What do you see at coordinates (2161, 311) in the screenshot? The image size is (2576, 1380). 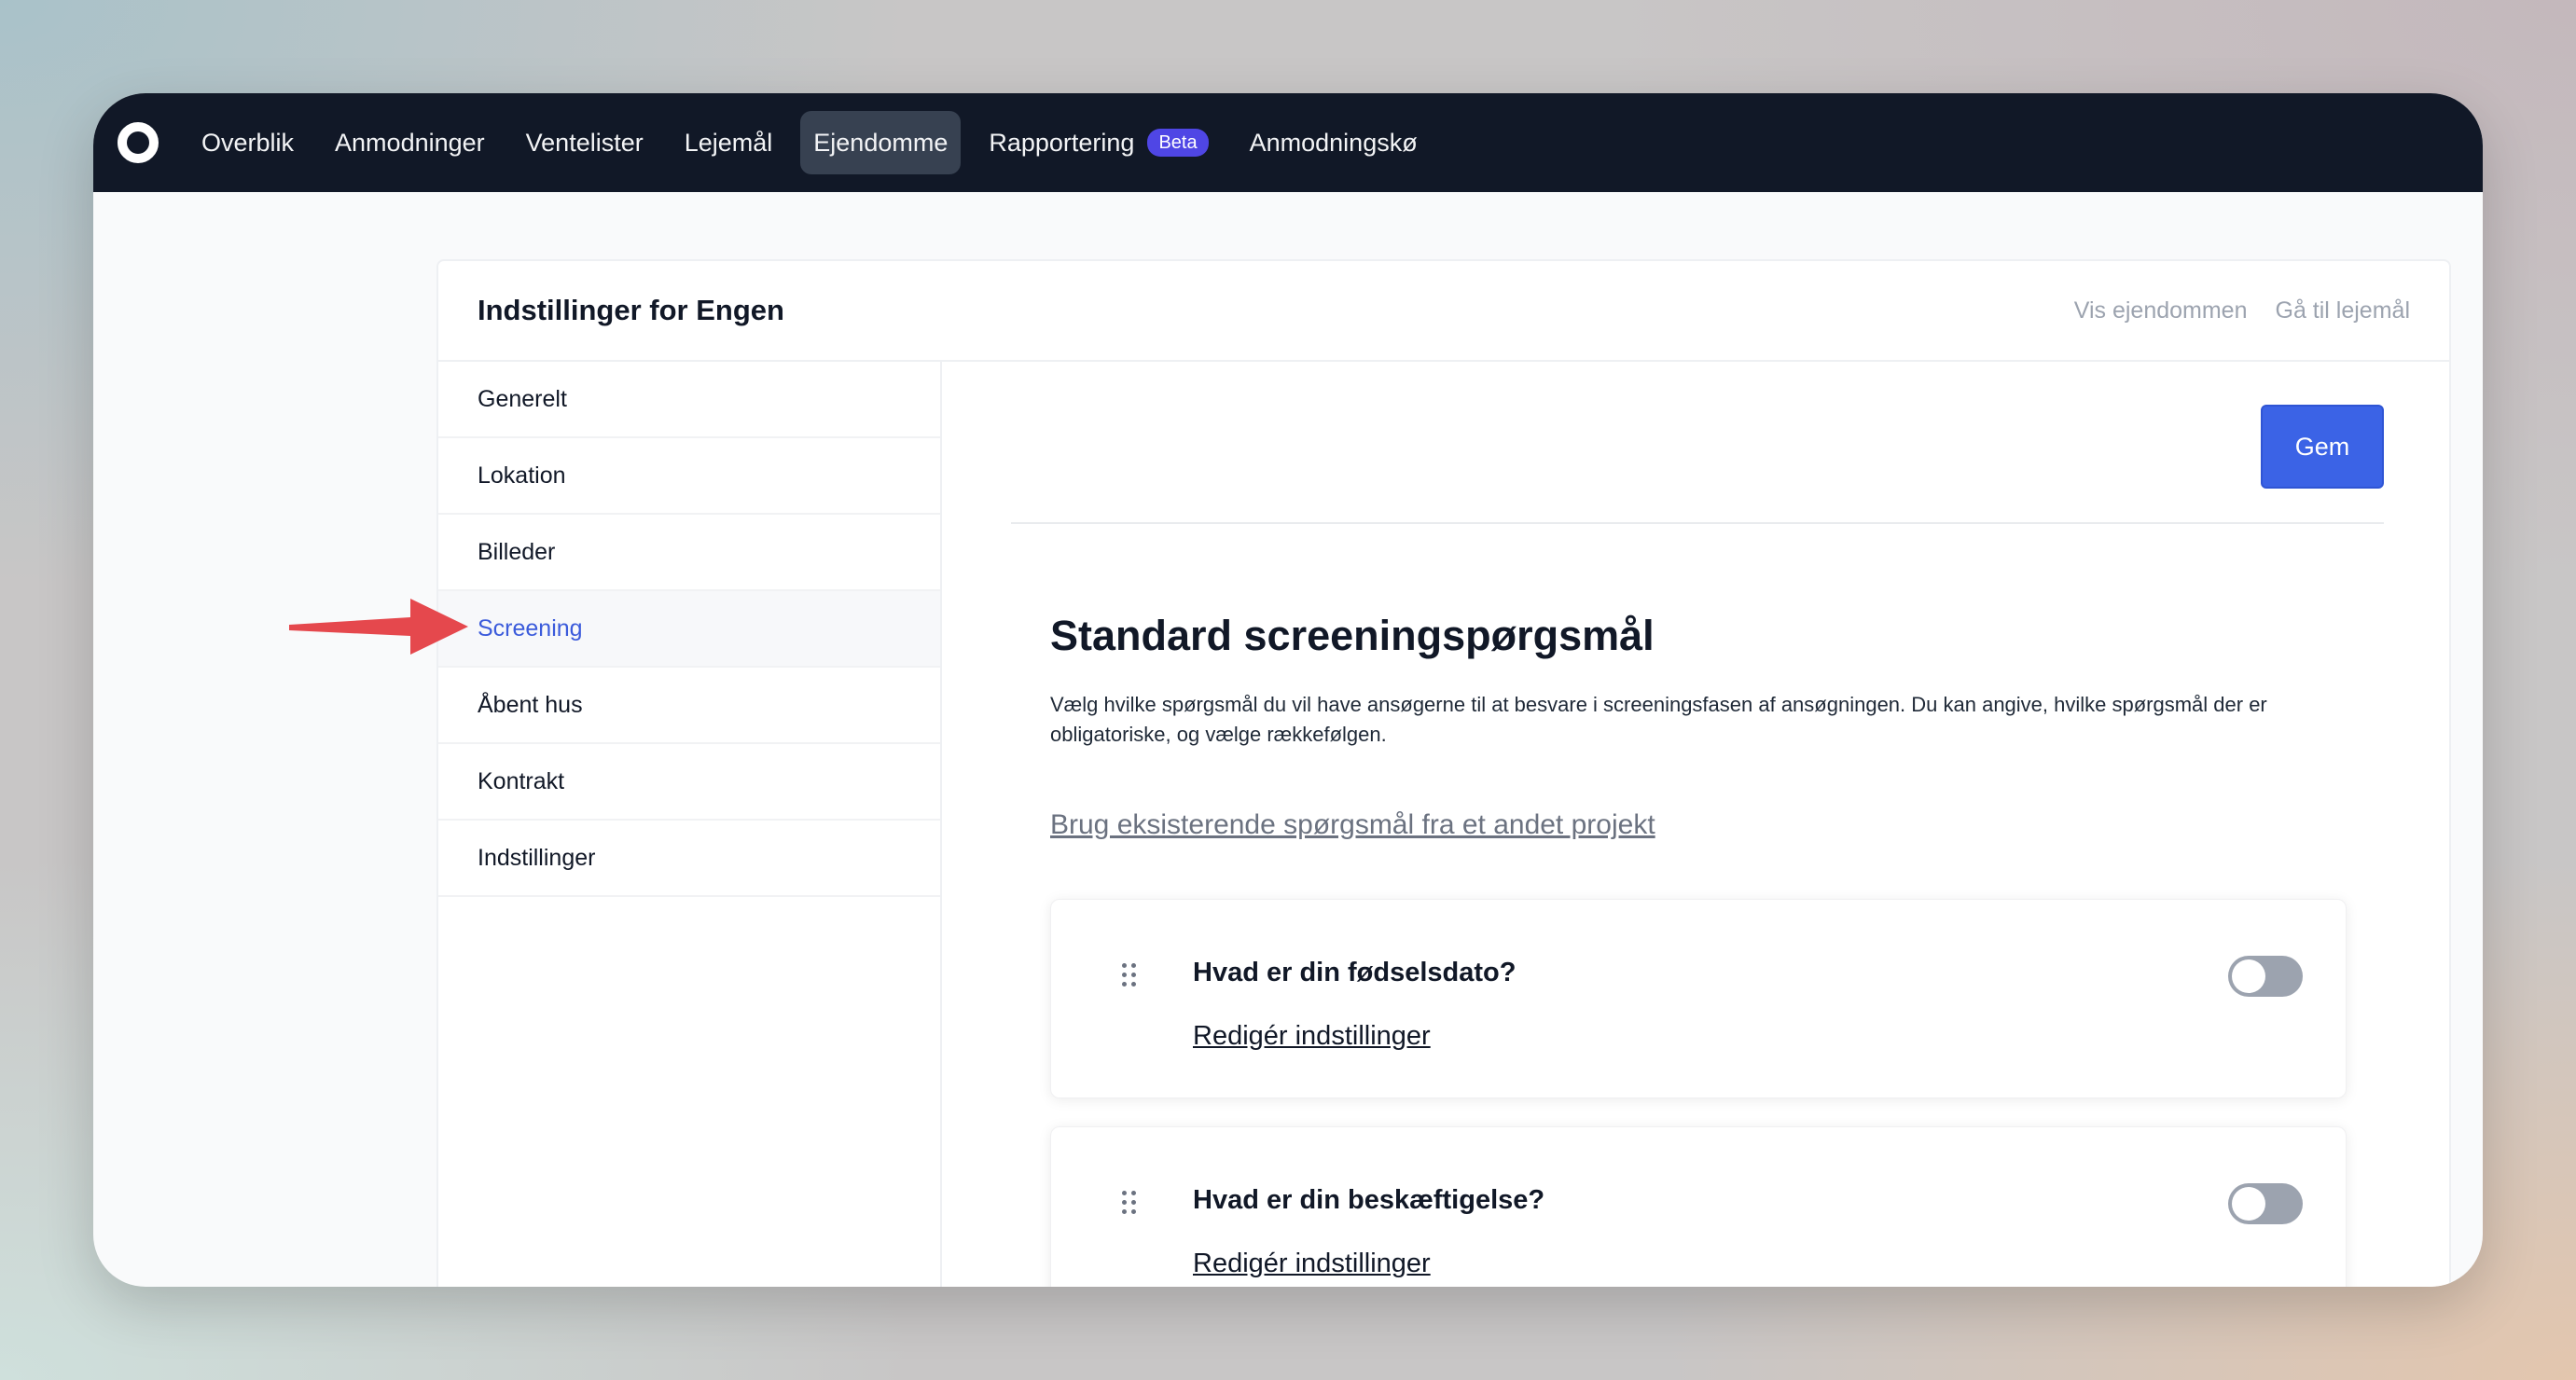 I see `view-property-link: Vis ejendommen` at bounding box center [2161, 311].